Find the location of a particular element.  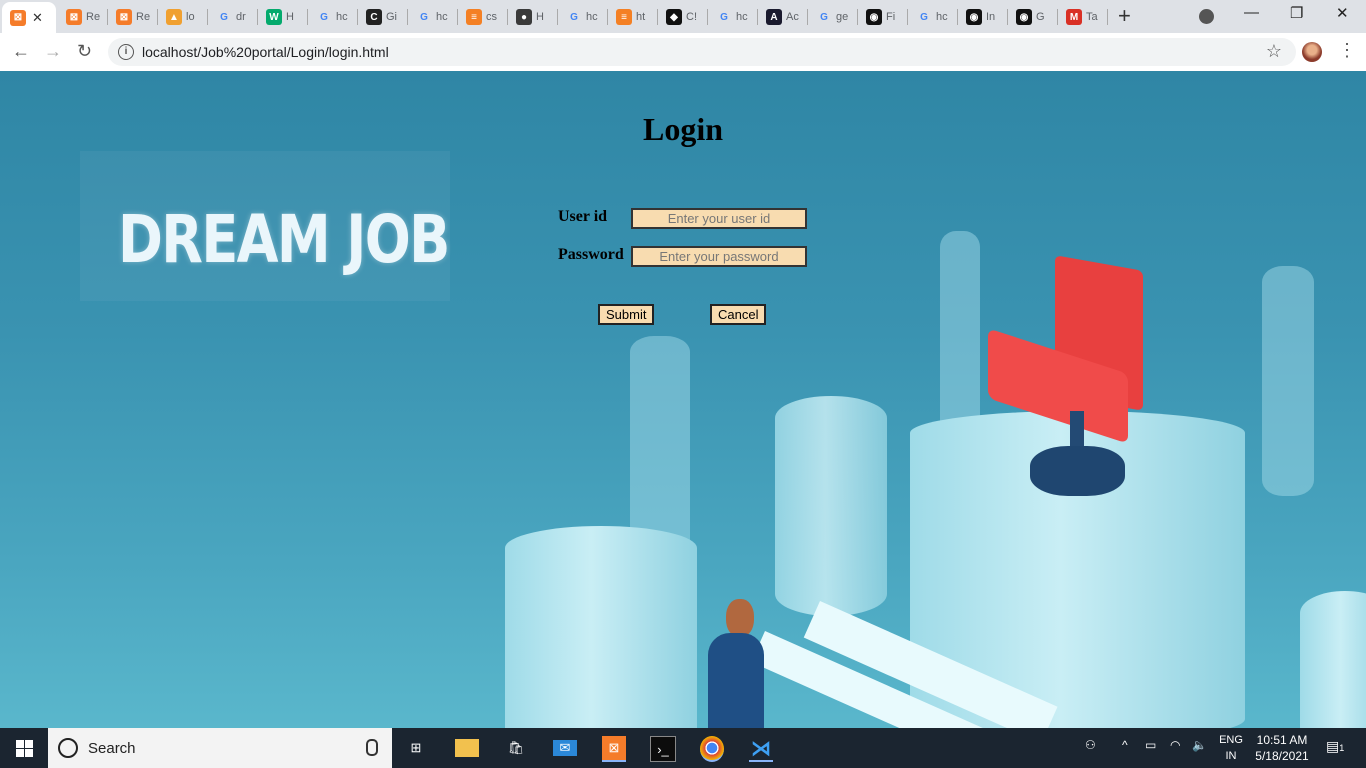

new-tab-button: + is located at coordinates (1124, 16).